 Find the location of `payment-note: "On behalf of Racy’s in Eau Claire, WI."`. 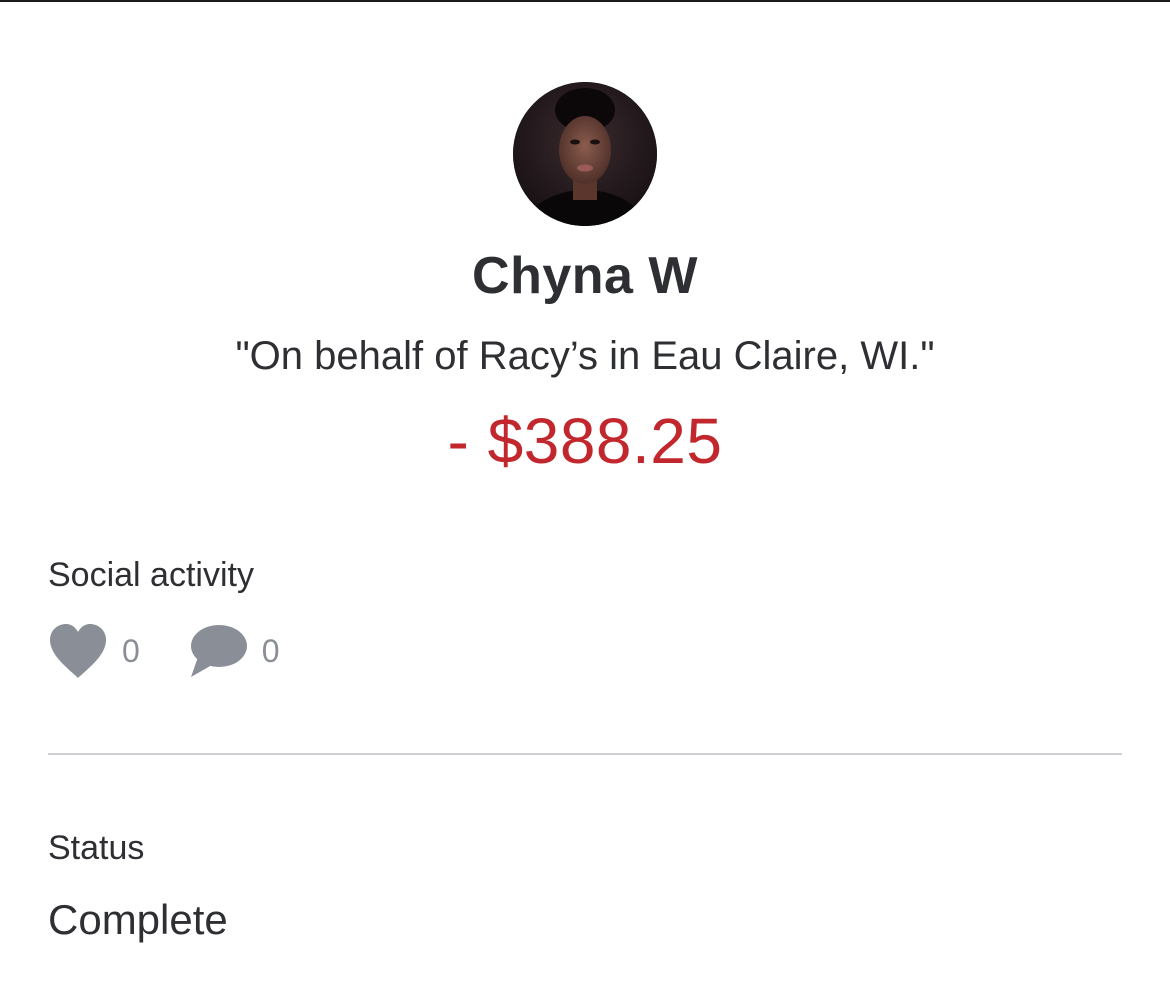

payment-note: "On behalf of Racy’s in Eau Claire, WI." is located at coordinates (585, 356).